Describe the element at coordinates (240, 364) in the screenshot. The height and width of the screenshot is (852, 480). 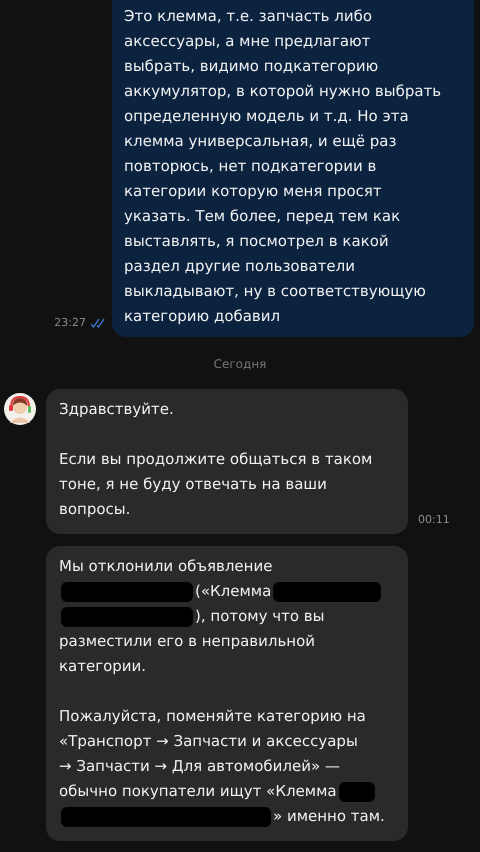
I see `date-divider: Сегодня` at that location.